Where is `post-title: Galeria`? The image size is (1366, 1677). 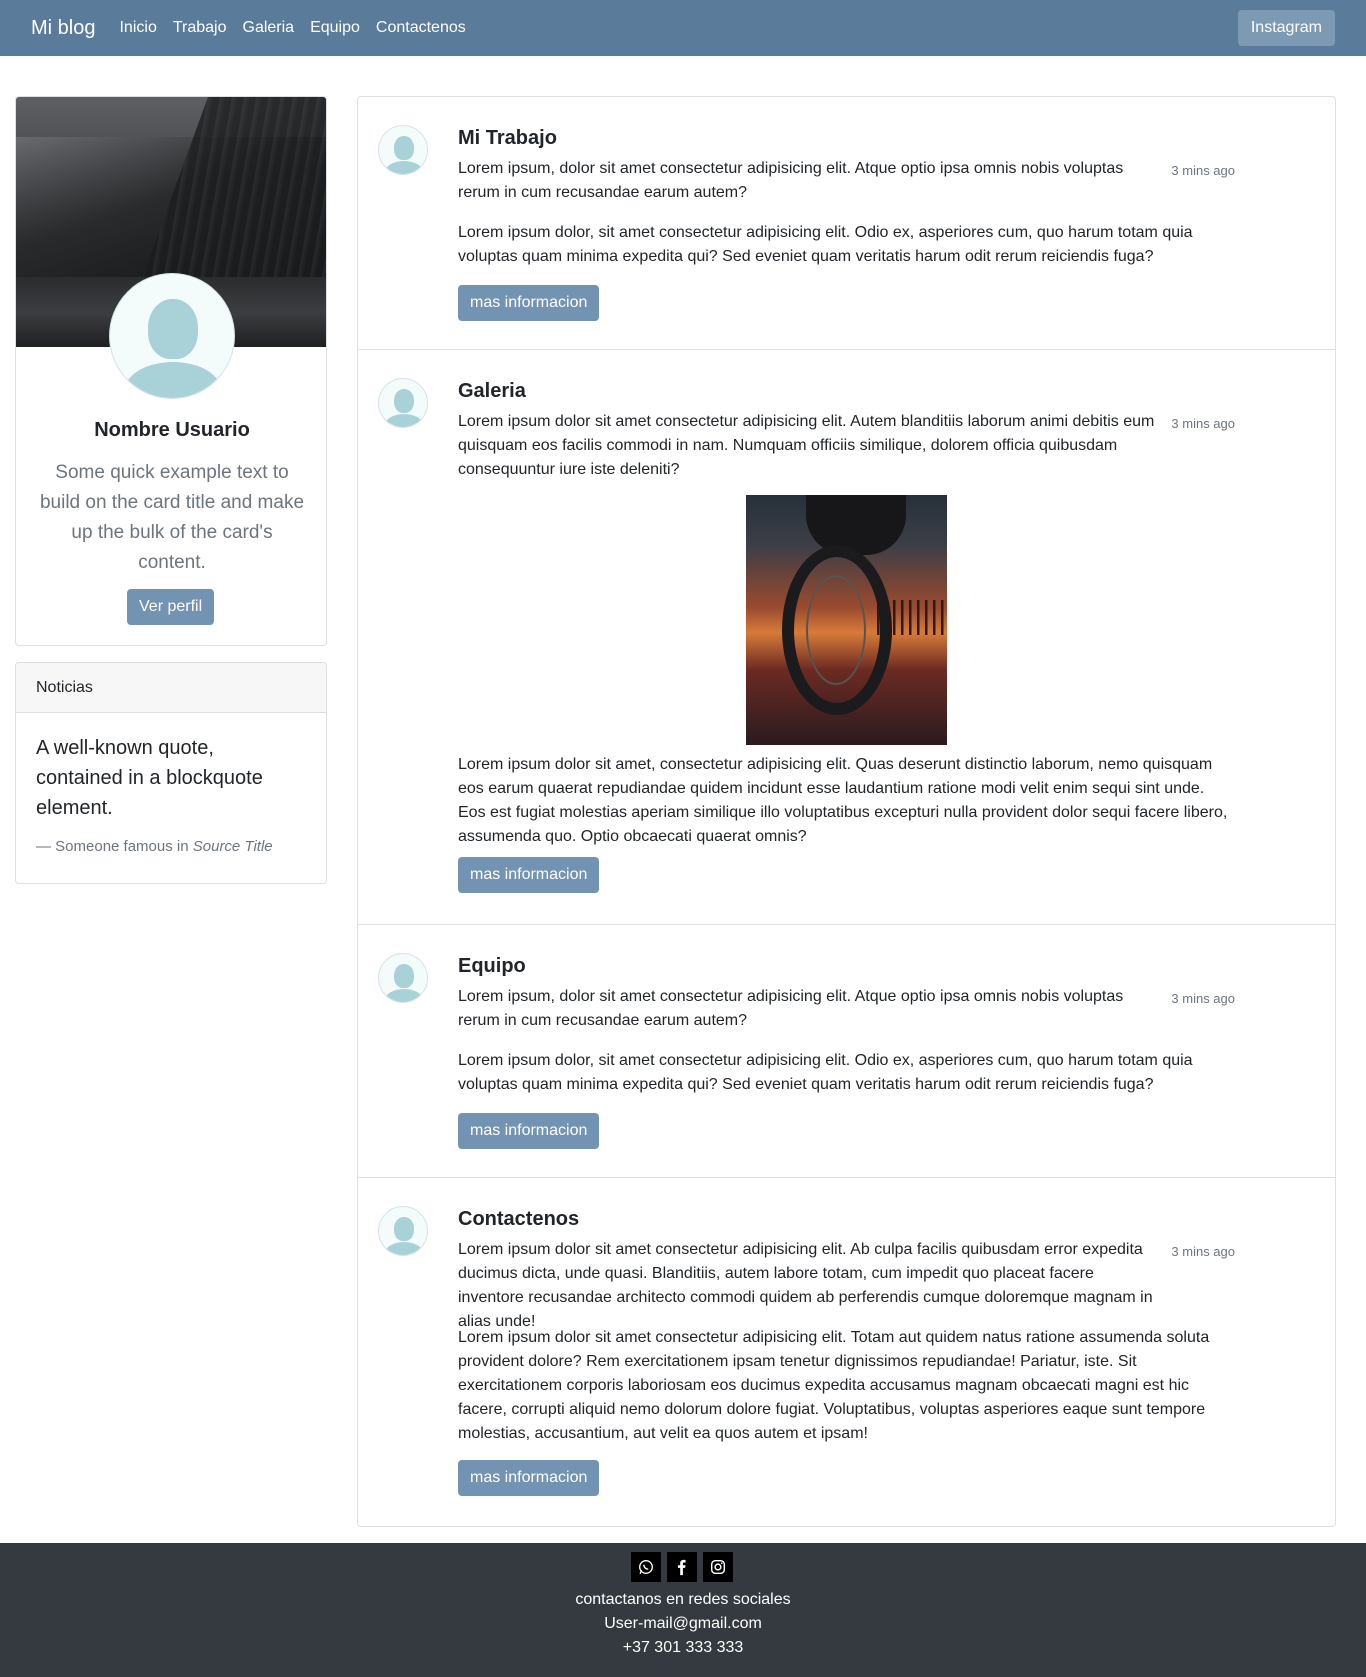 post-title: Galeria is located at coordinates (492, 391).